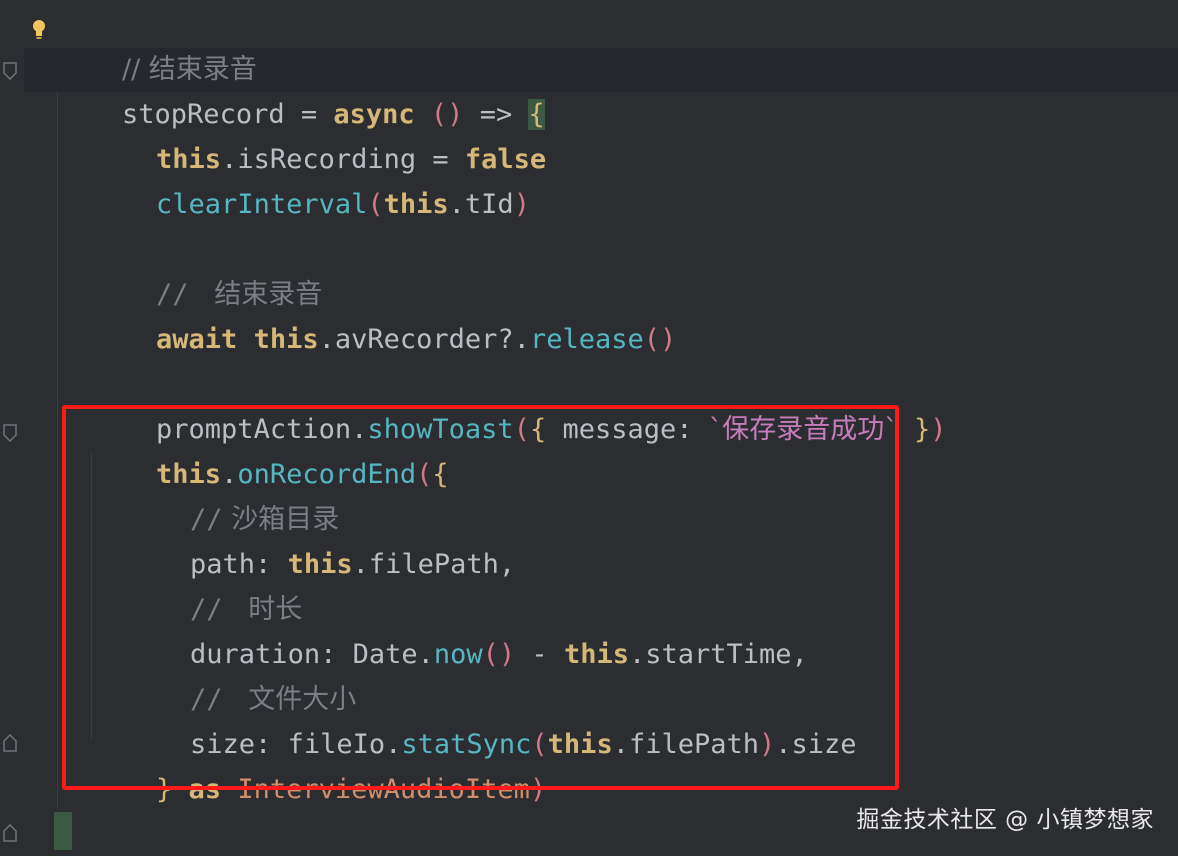 The width and height of the screenshot is (1178, 856). Describe the element at coordinates (481, 204) in the screenshot. I see `code-text: .tId` at that location.